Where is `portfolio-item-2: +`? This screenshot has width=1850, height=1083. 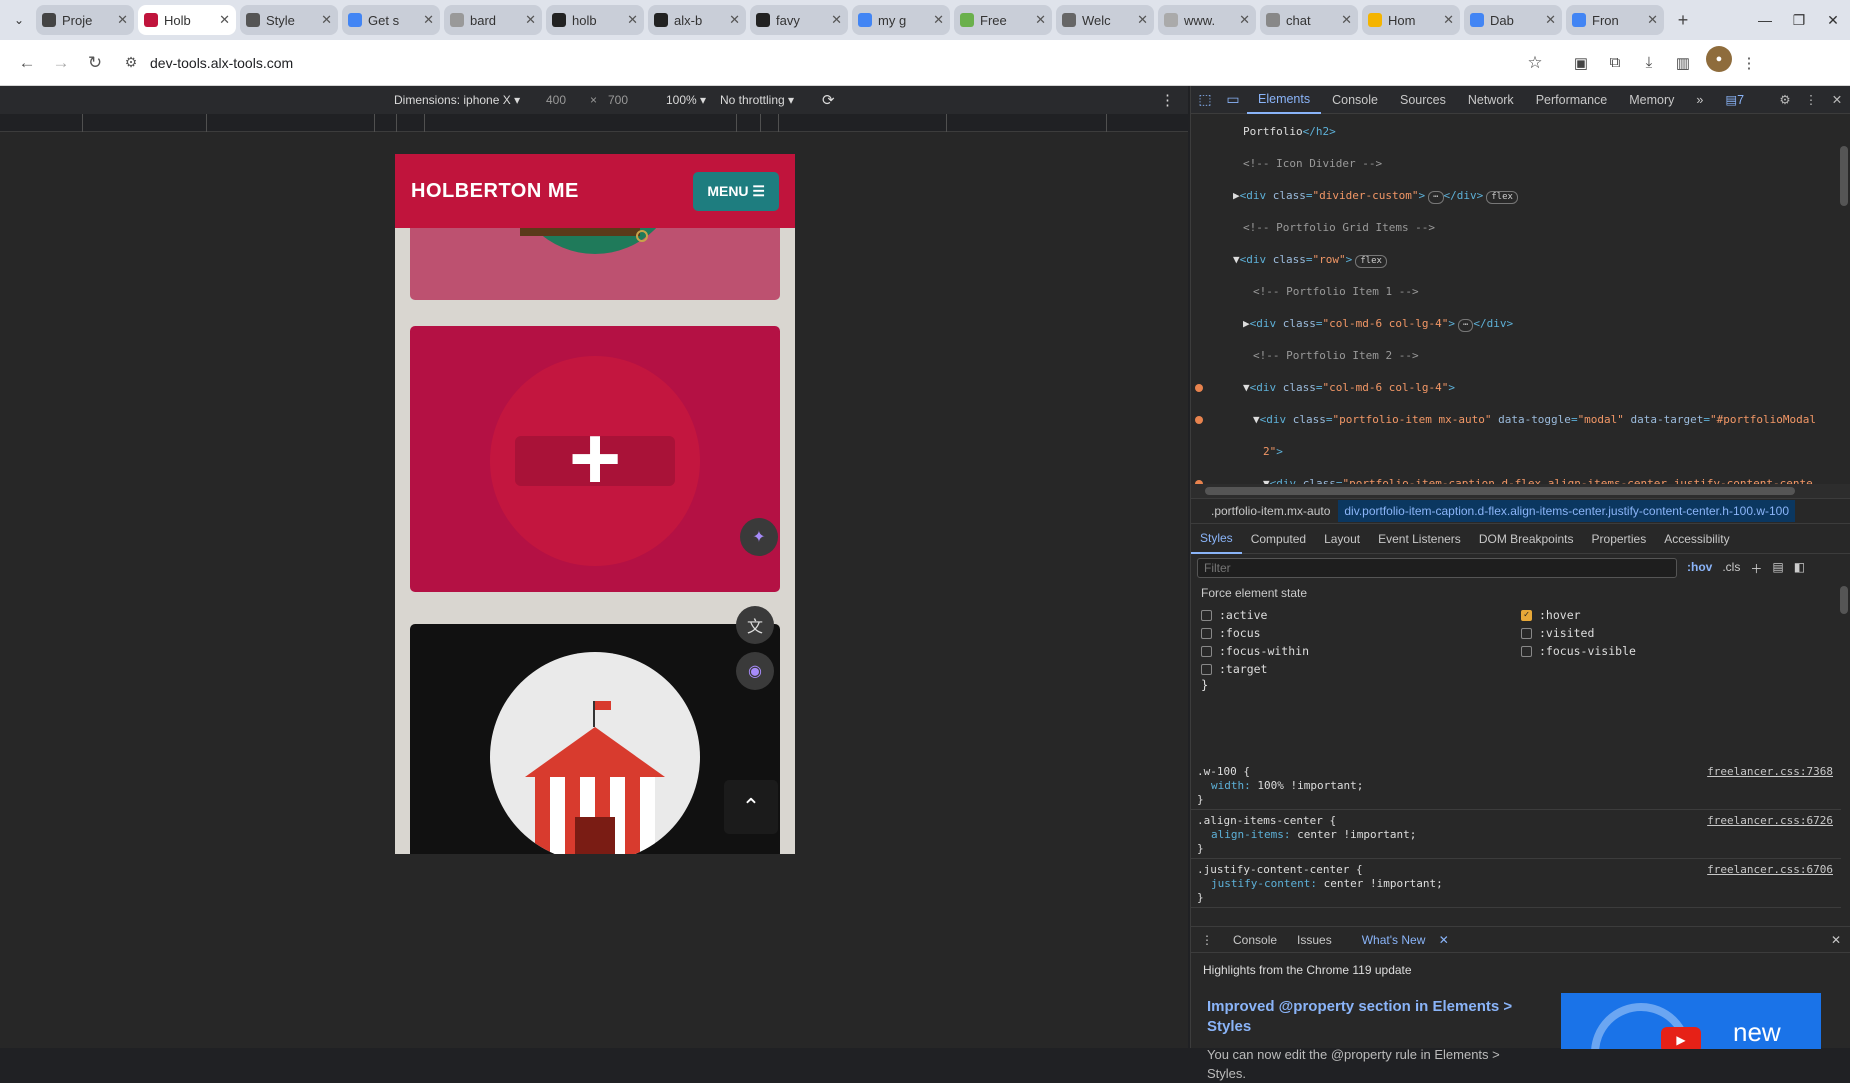 portfolio-item-2: + is located at coordinates (595, 459).